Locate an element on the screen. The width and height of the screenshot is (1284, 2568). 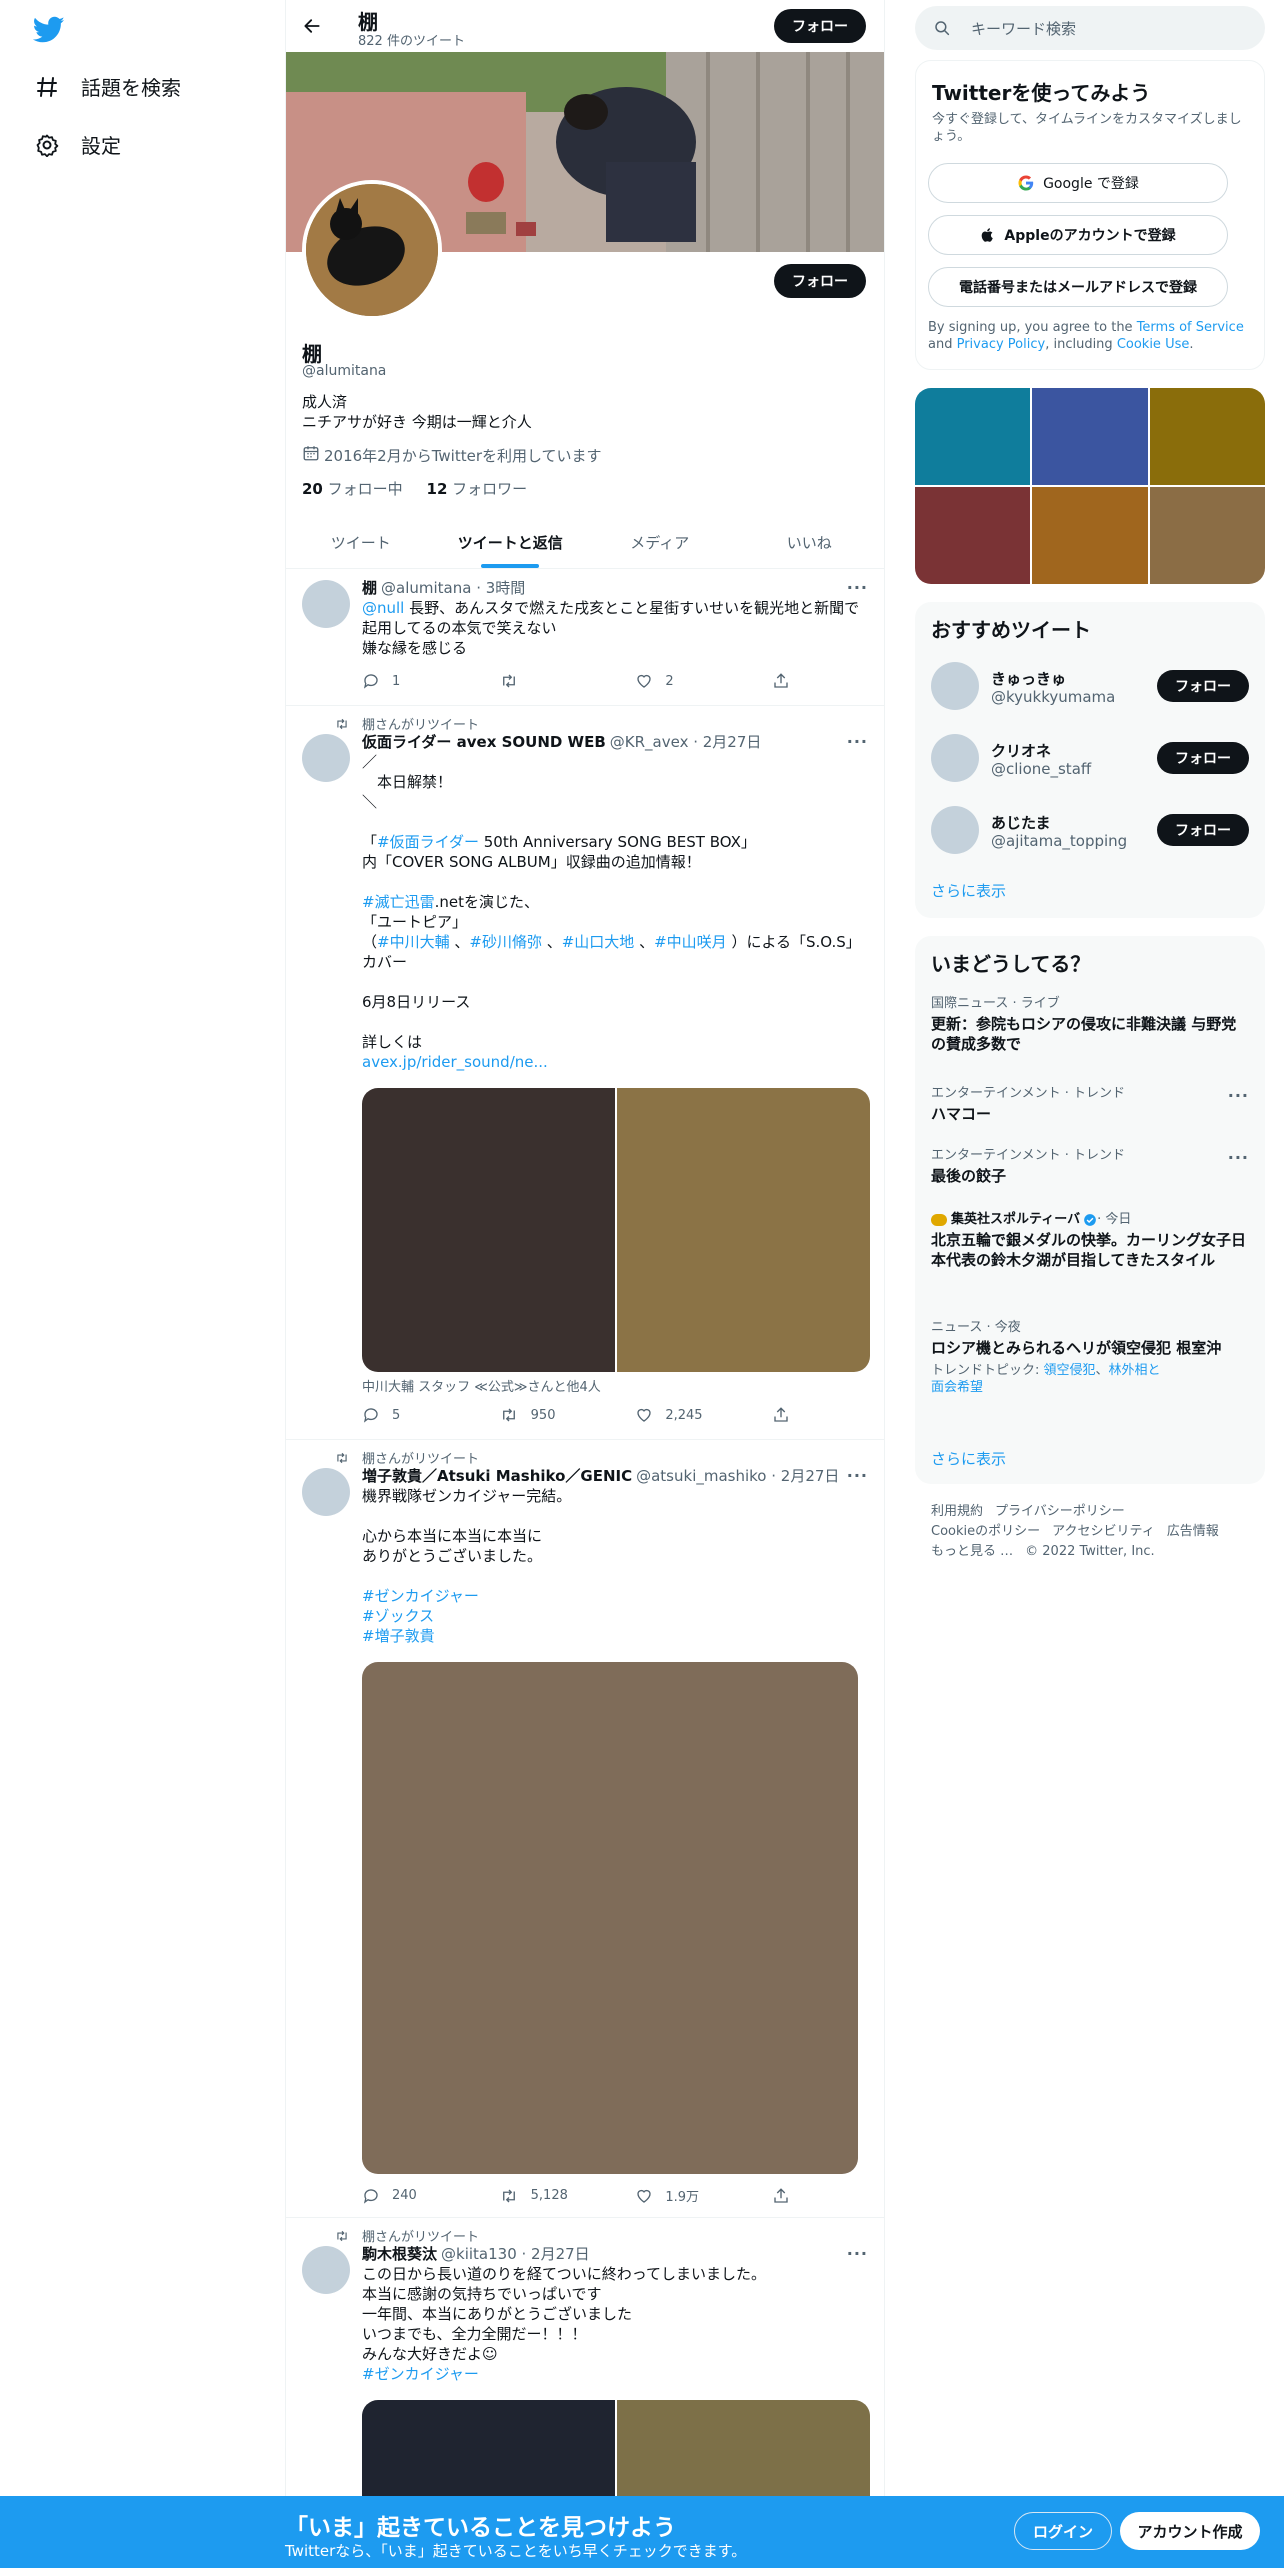
profile-follow-button: フォロー is located at coordinates (820, 281).